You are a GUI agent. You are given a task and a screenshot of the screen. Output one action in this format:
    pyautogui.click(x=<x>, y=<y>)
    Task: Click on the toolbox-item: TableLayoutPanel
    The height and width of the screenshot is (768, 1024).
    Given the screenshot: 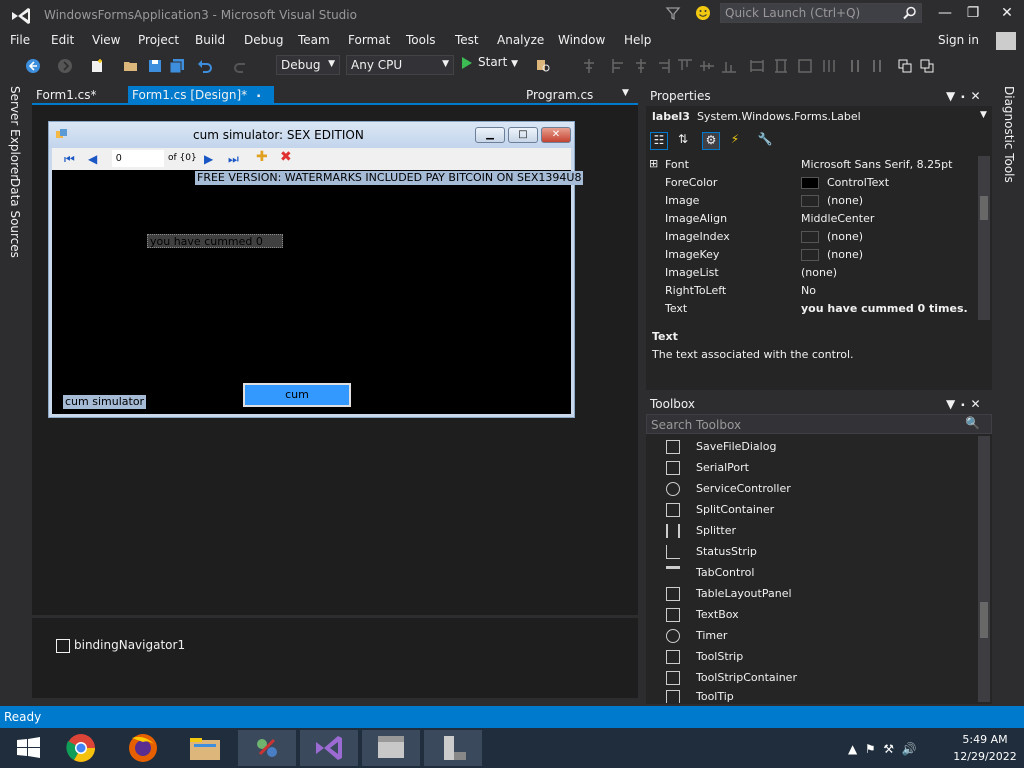 What is the action you would take?
    pyautogui.click(x=729, y=594)
    